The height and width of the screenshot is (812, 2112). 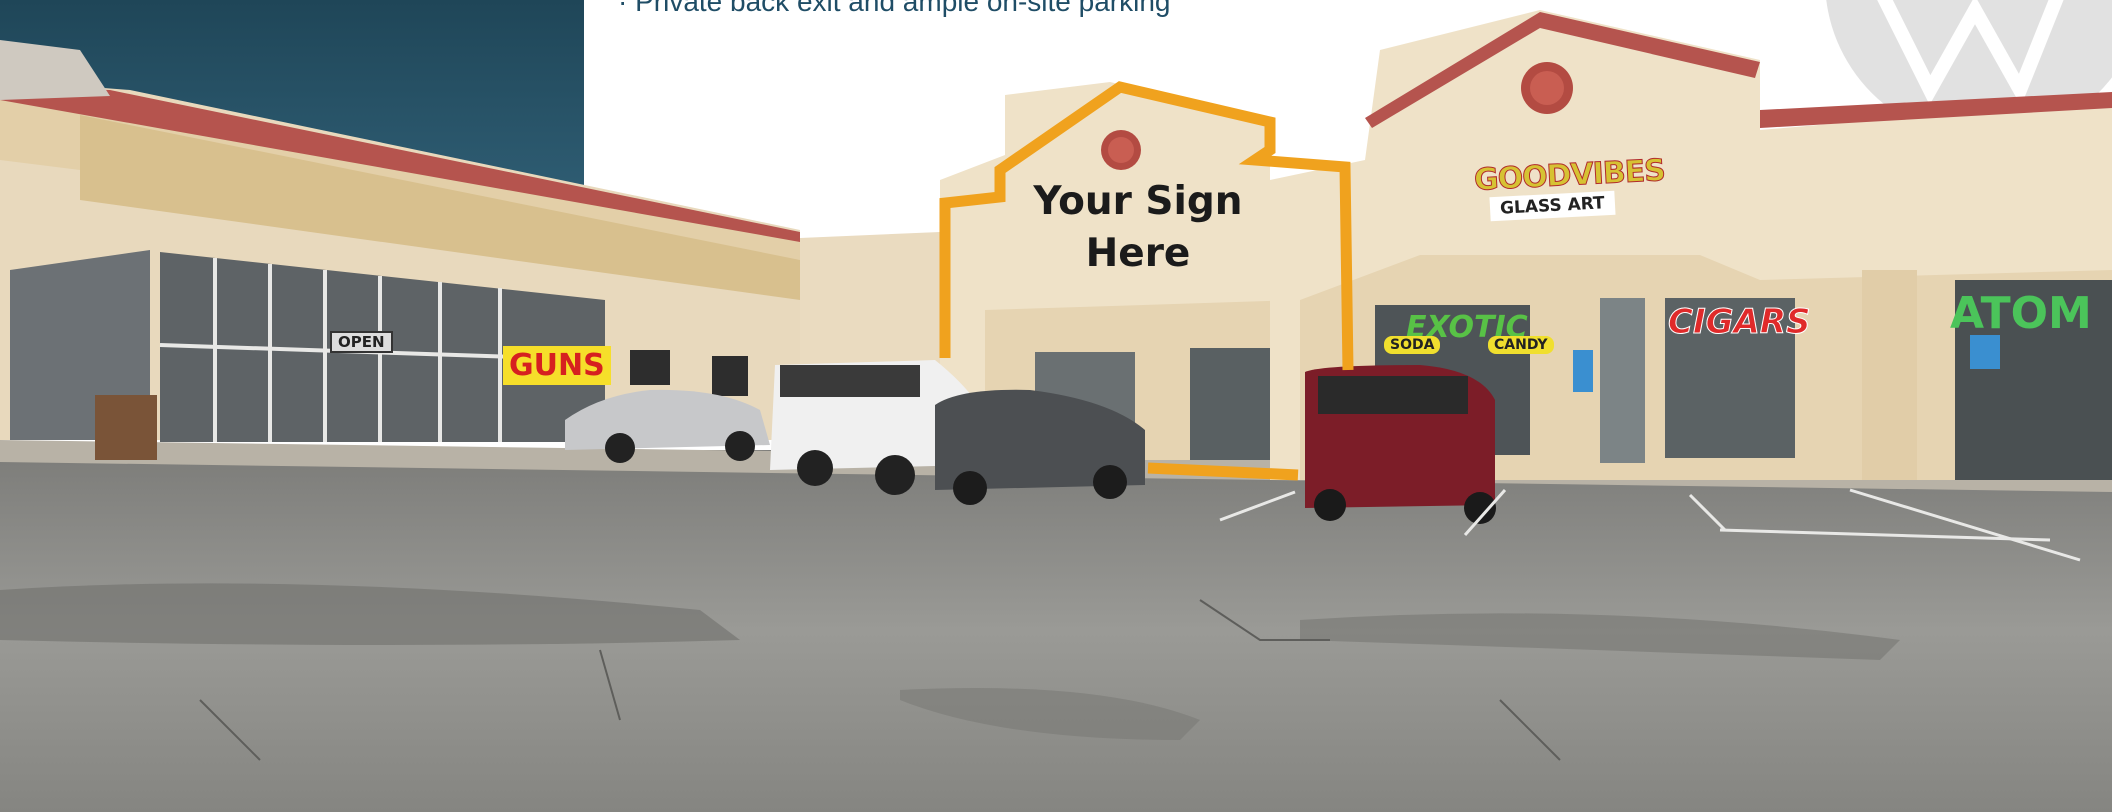 What do you see at coordinates (1521, 345) in the screenshot?
I see `candy-sign: CANDY` at bounding box center [1521, 345].